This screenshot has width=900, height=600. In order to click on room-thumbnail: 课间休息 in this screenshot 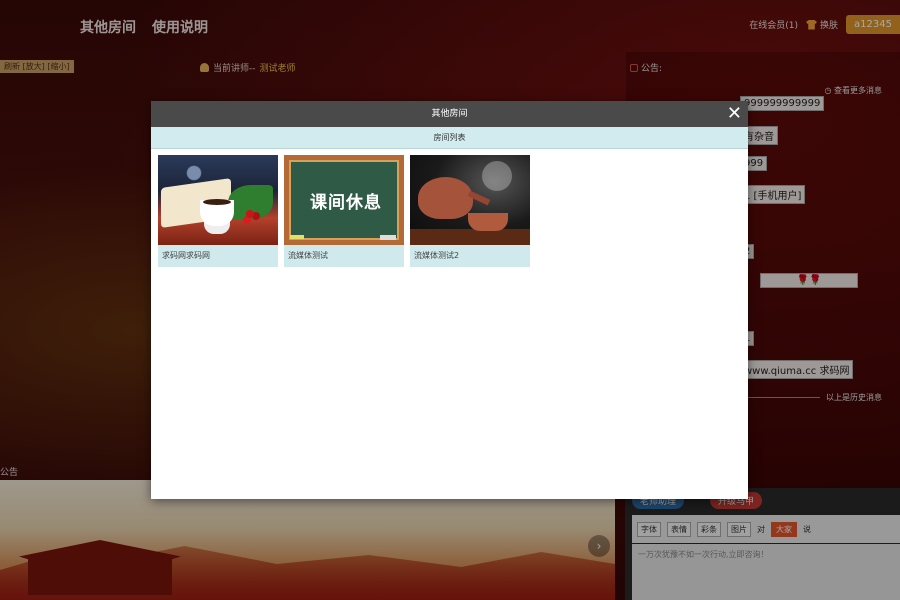, I will do `click(344, 200)`.